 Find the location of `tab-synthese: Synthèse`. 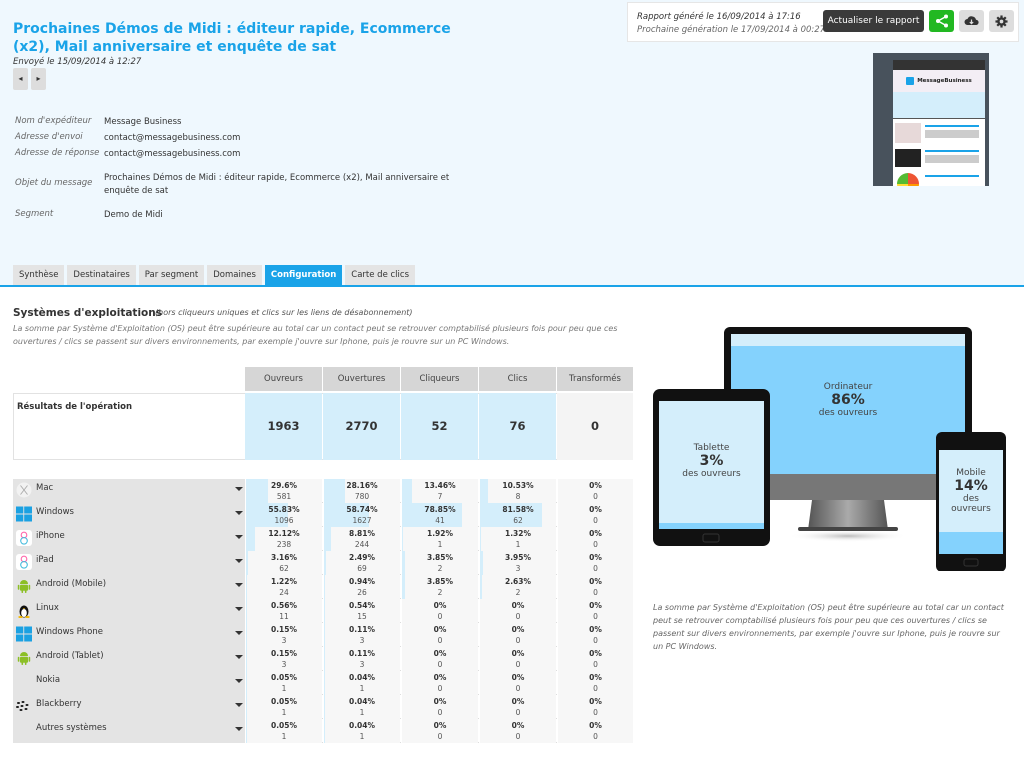

tab-synthese: Synthèse is located at coordinates (39, 275).